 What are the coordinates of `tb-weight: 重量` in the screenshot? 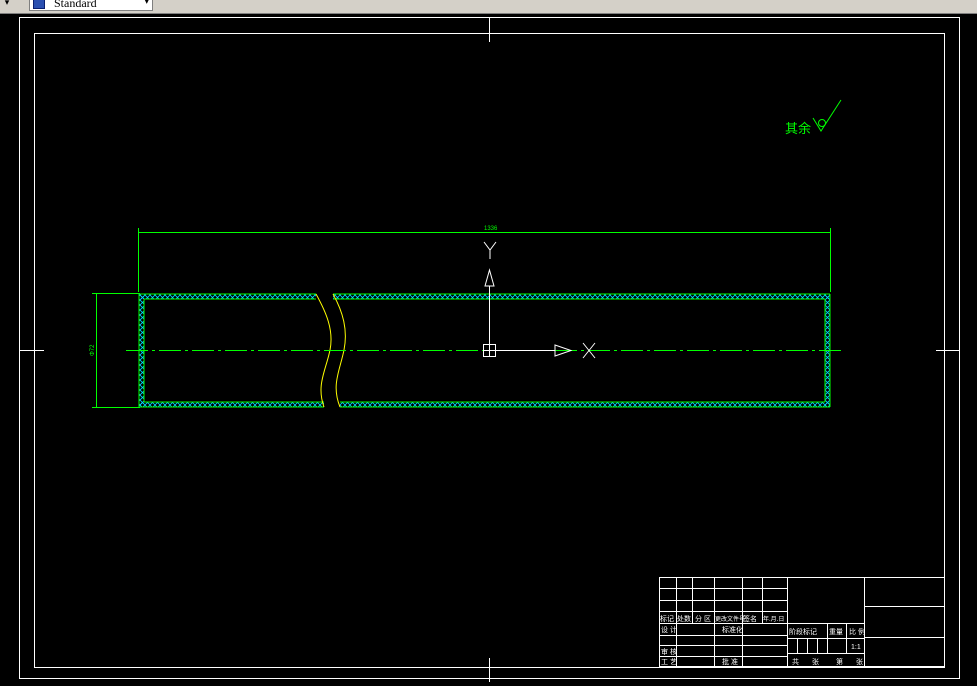 It's located at (836, 632).